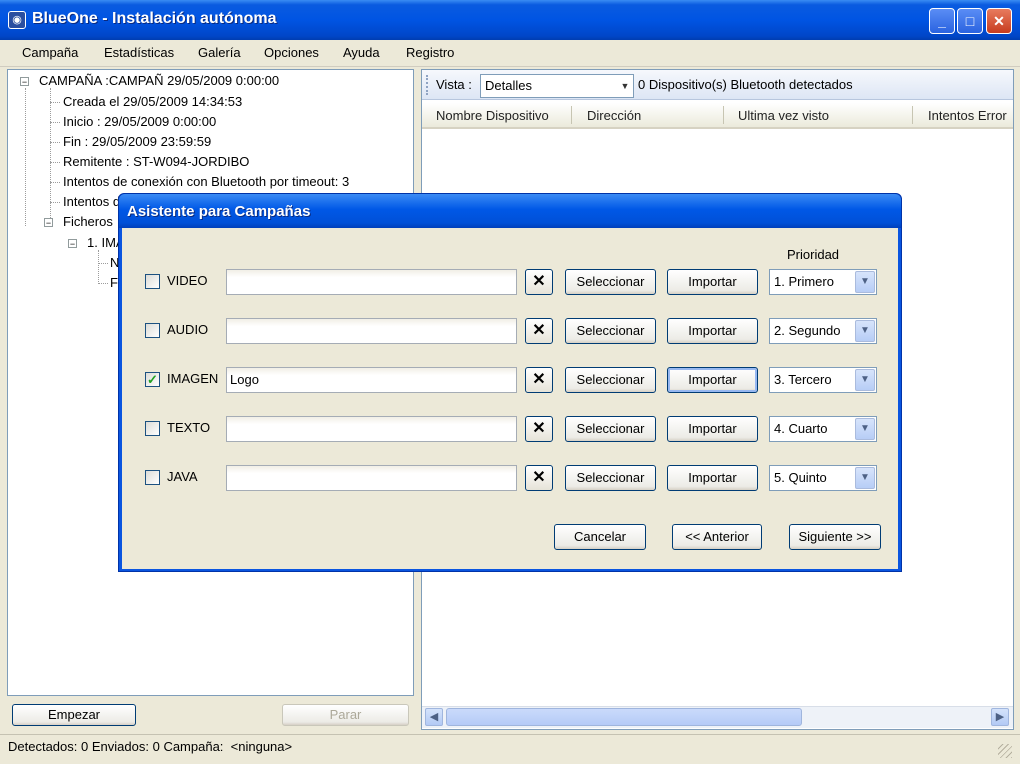  Describe the element at coordinates (152, 428) in the screenshot. I see `text-checkbox` at that location.